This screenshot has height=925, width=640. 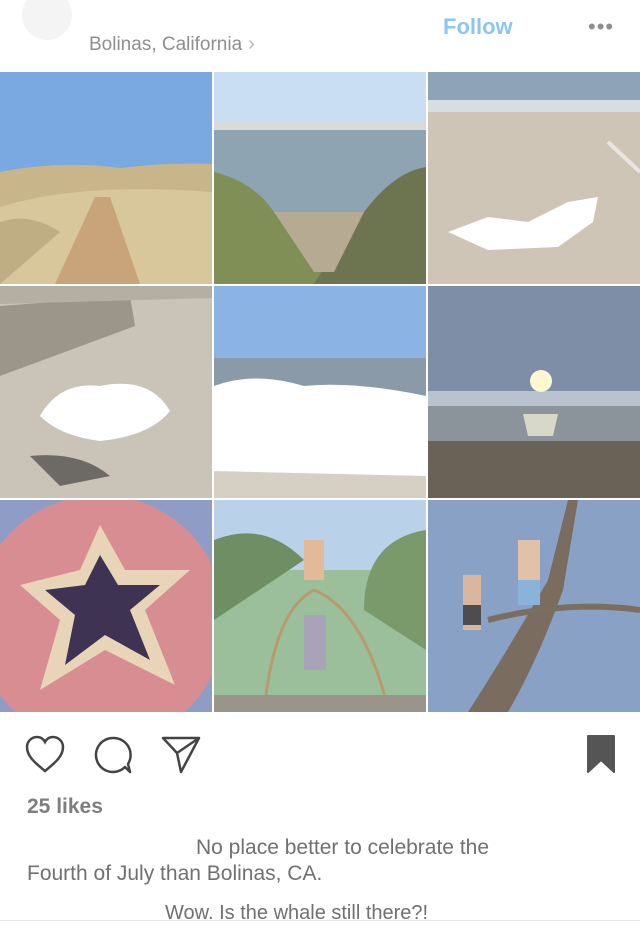 I want to click on photo-tile-ocean-cliff, so click(x=320, y=178).